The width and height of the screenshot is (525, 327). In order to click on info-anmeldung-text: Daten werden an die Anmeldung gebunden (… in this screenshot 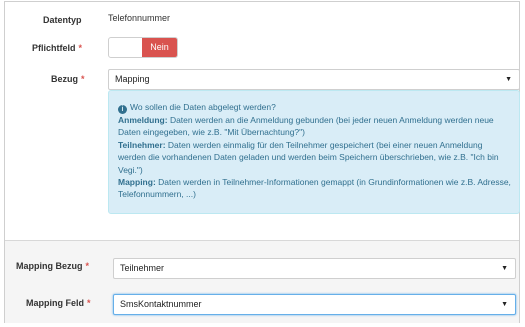, I will do `click(306, 126)`.